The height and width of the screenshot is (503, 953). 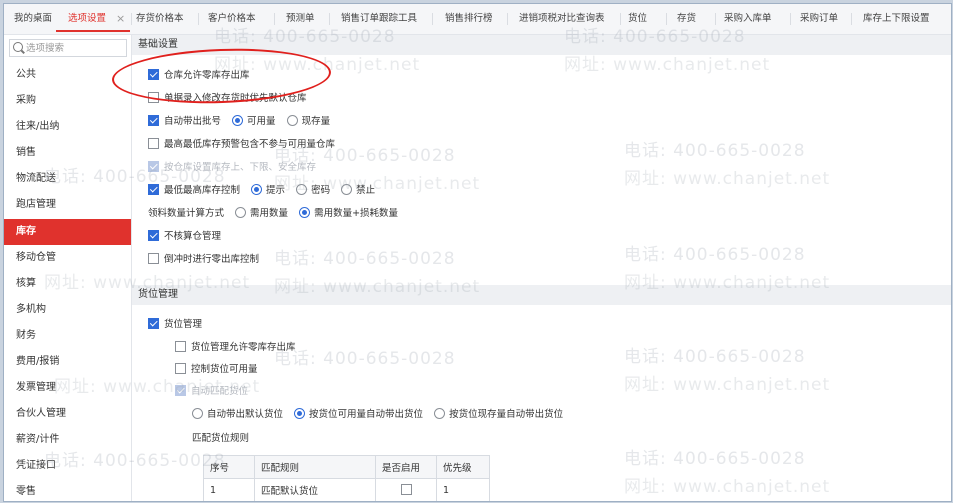 I want to click on active-tab-indicator, so click(x=93, y=31).